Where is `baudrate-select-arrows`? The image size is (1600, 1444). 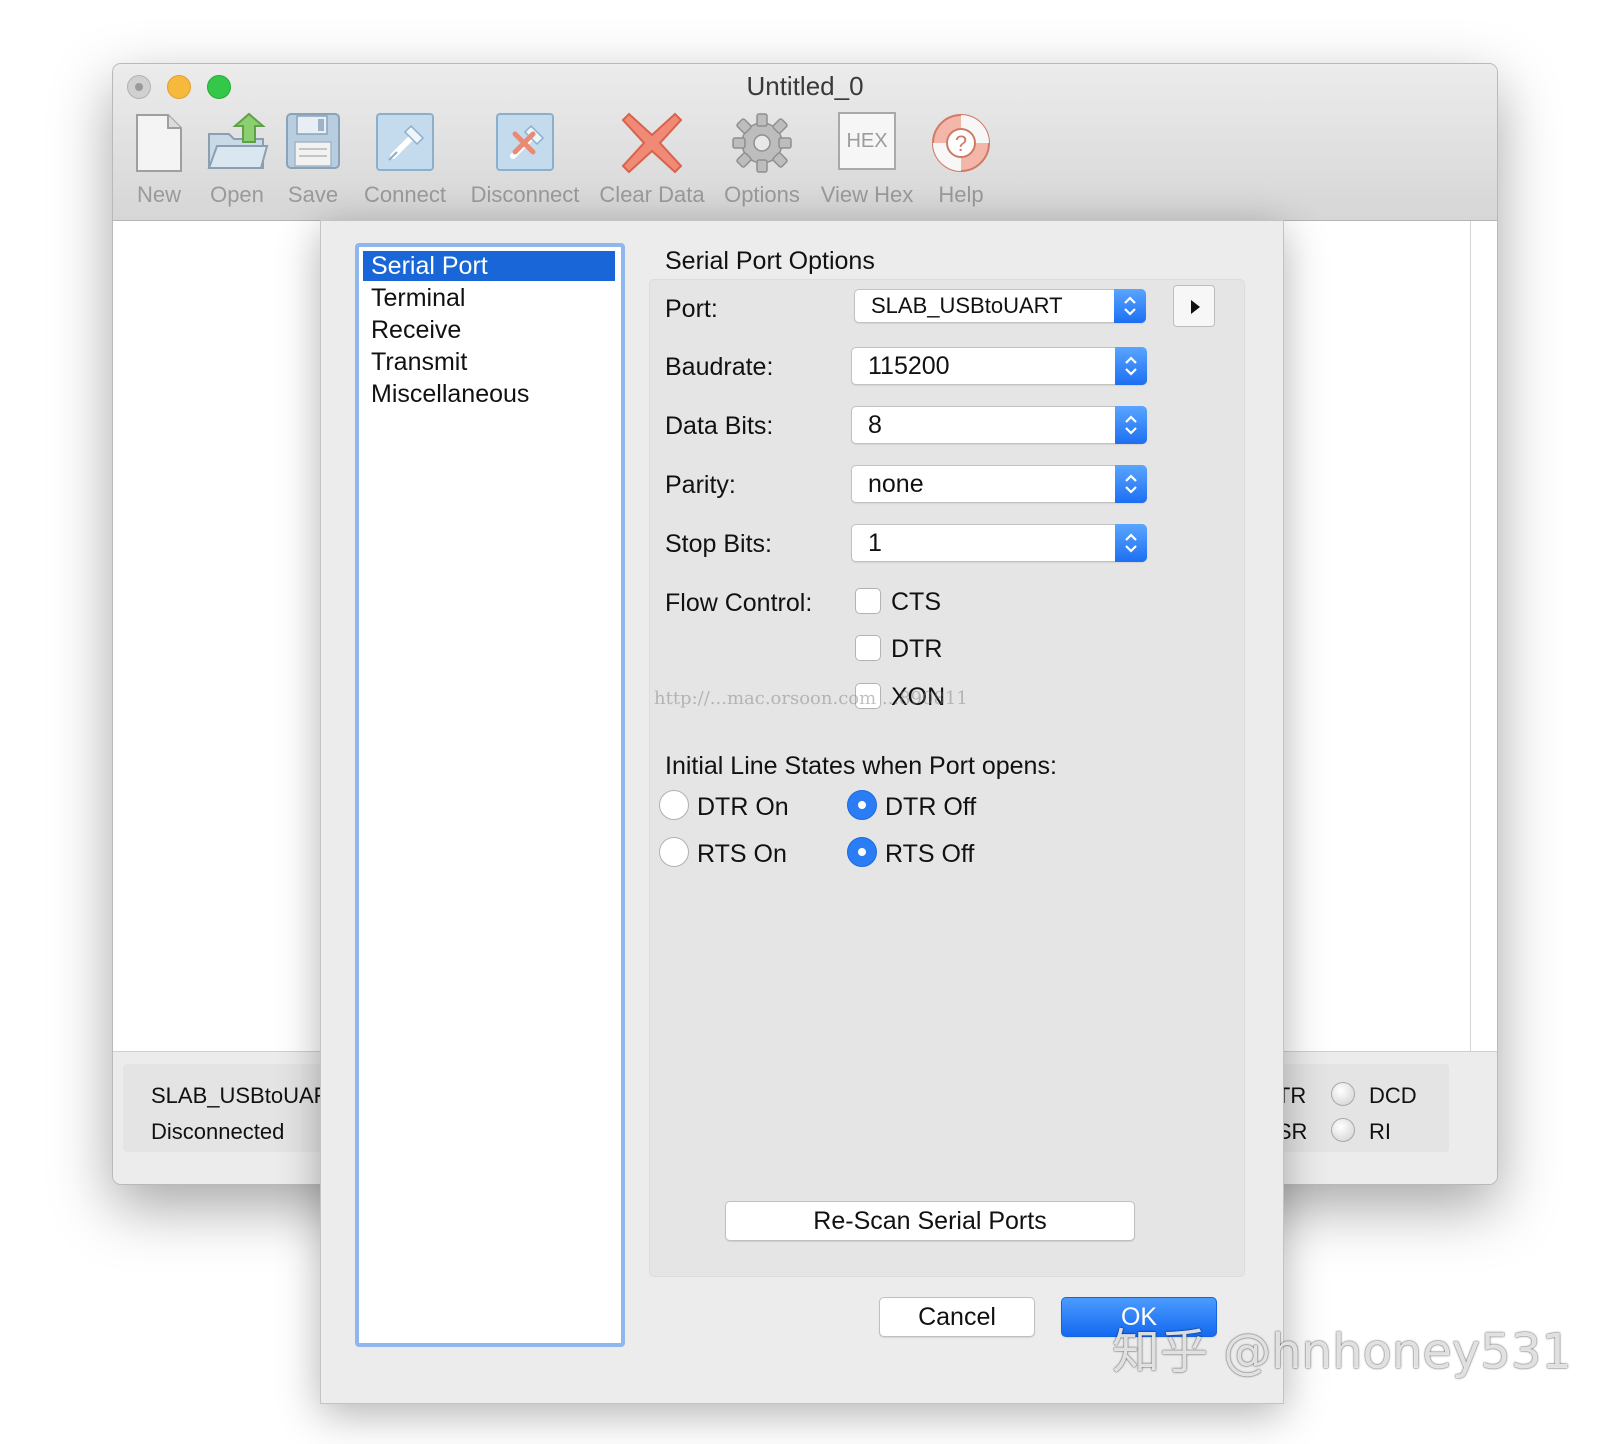
baudrate-select-arrows is located at coordinates (1131, 366).